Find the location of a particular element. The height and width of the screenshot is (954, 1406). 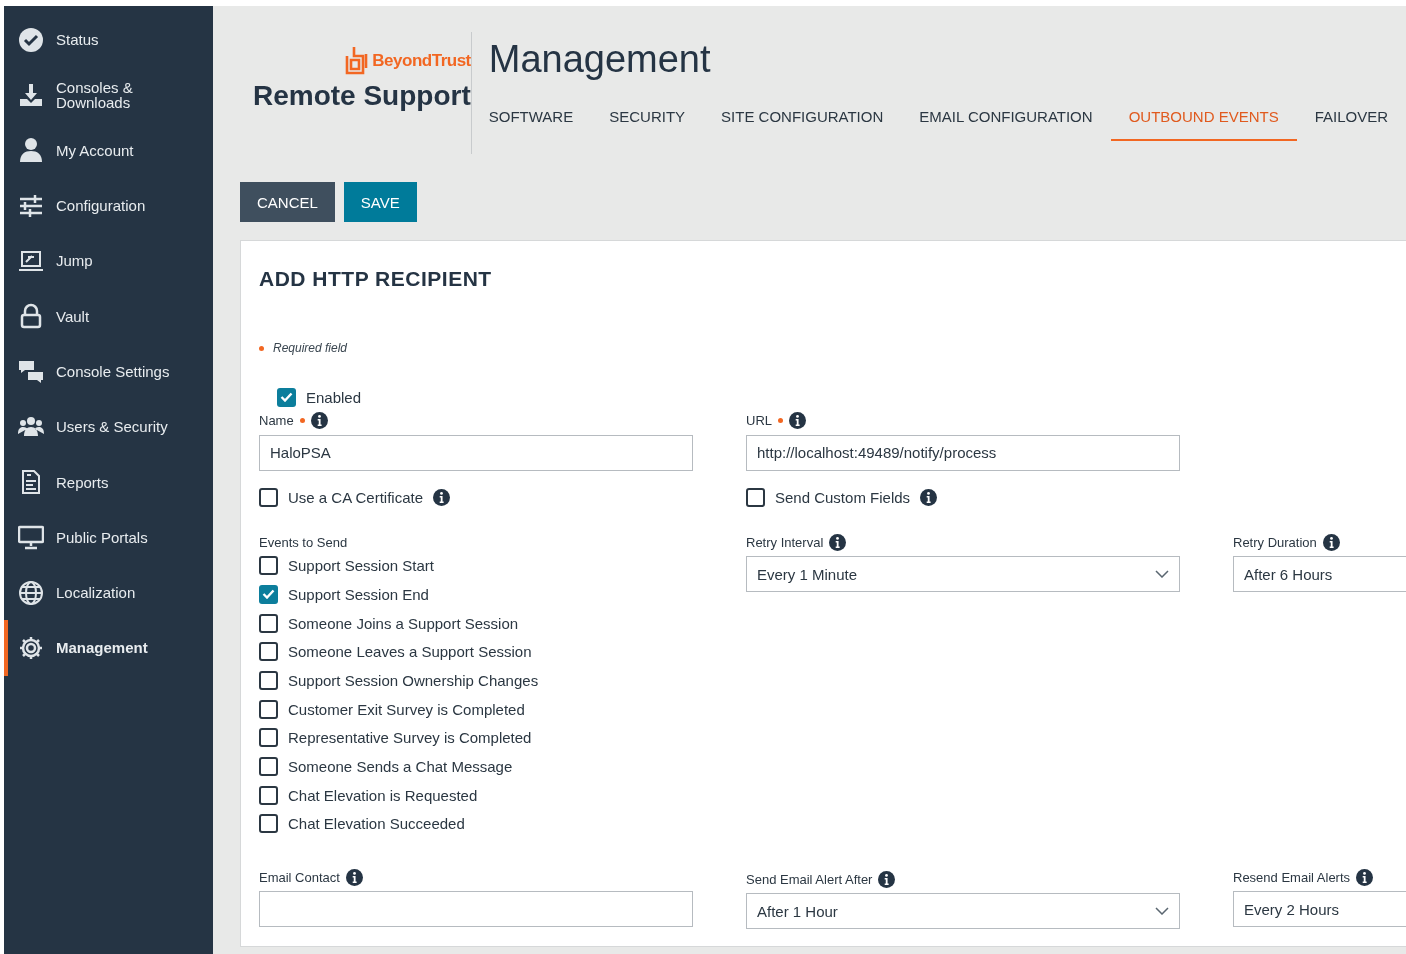

page-title: Management is located at coordinates (600, 59).